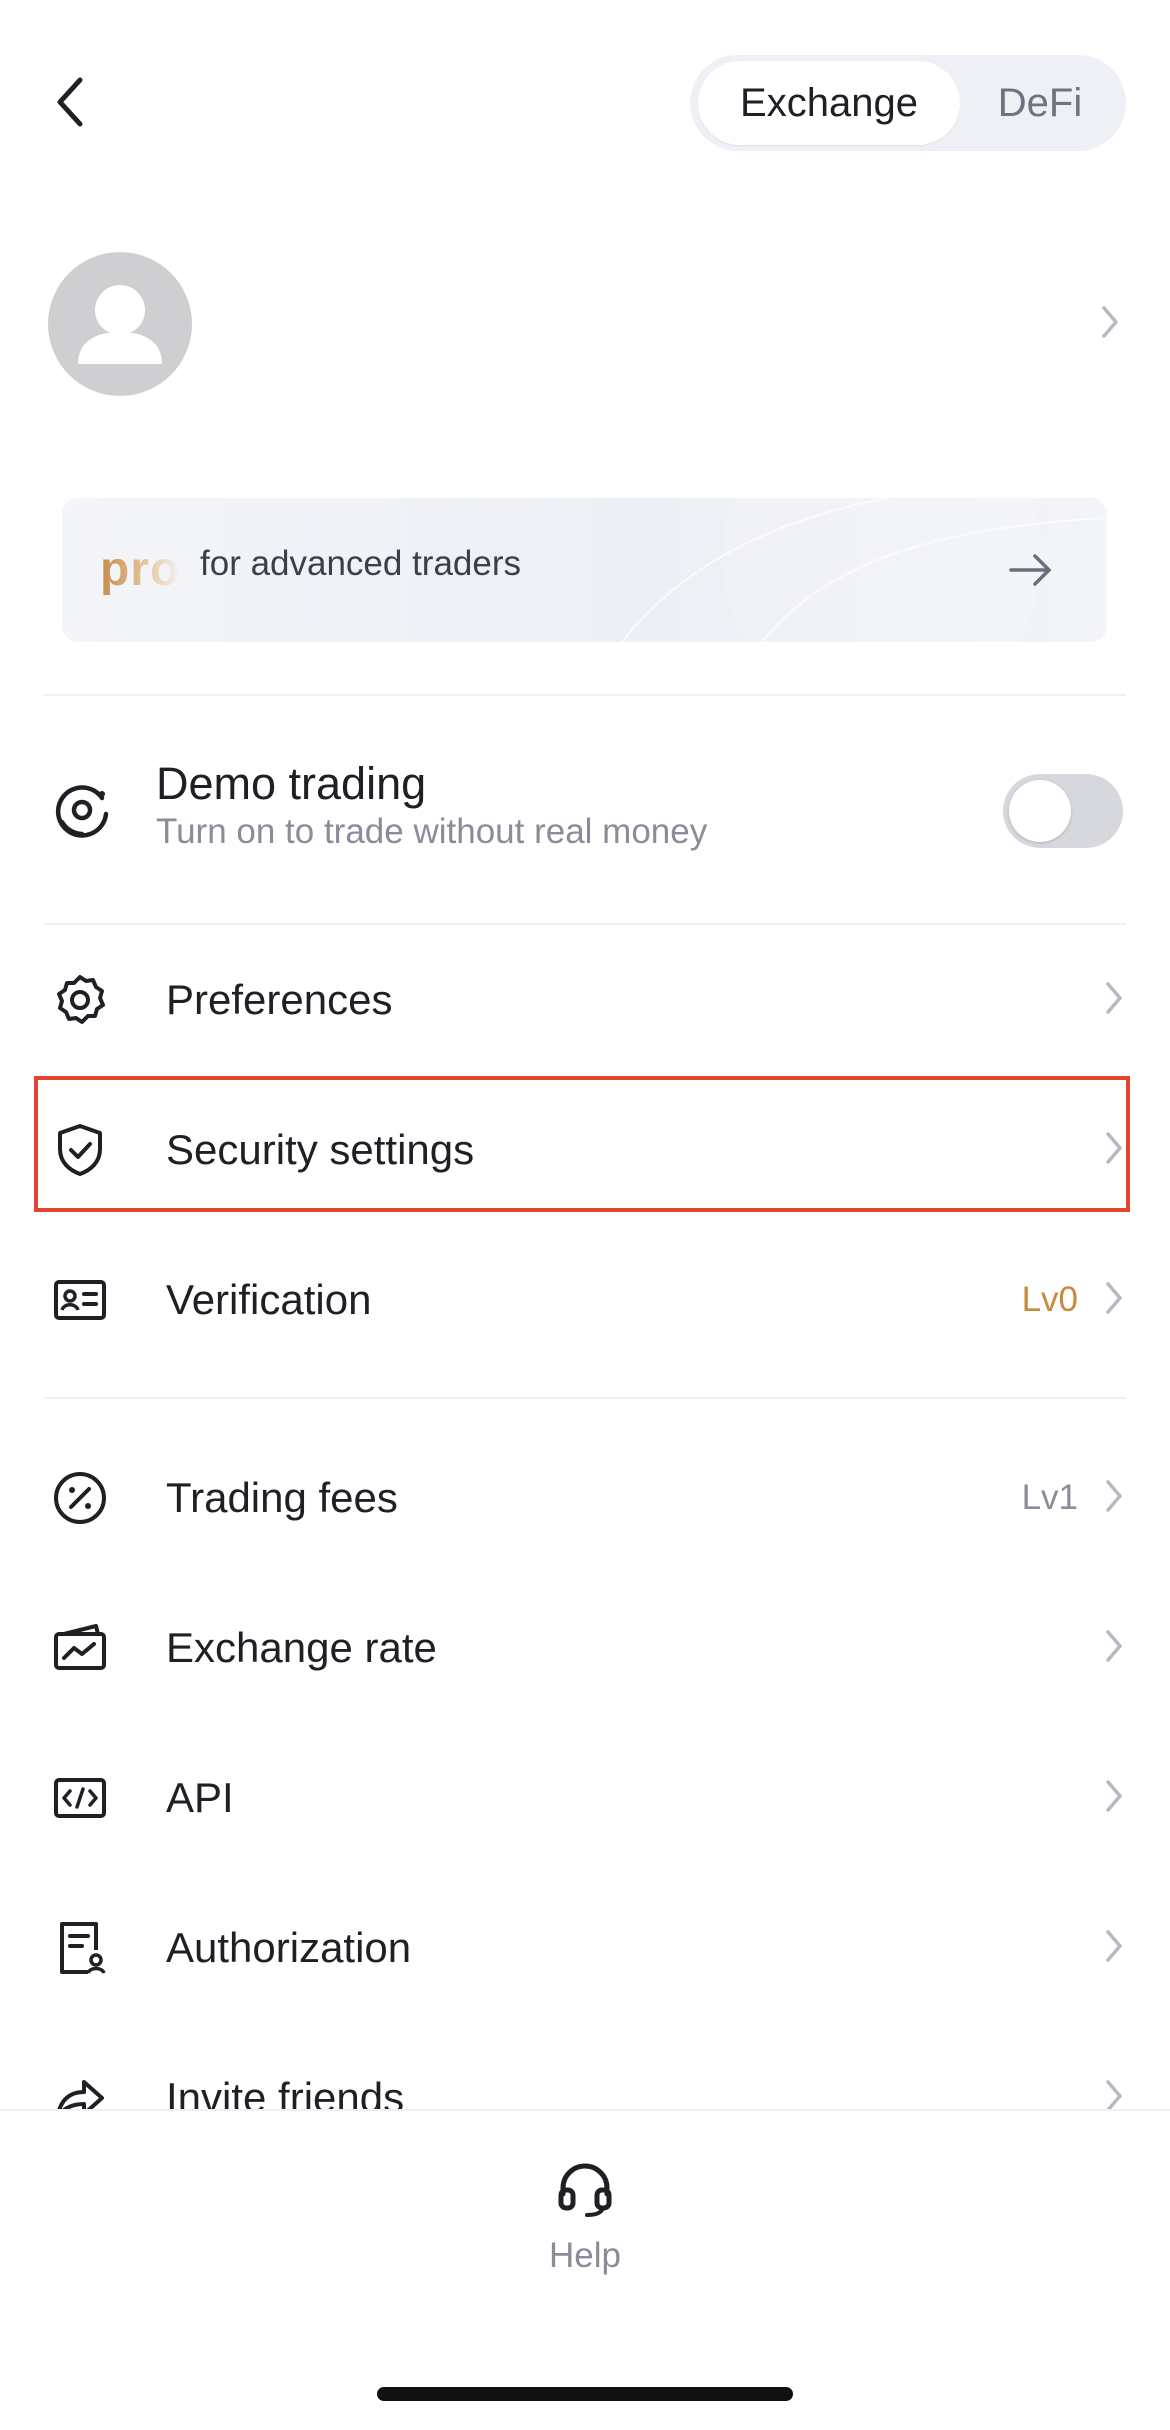 The width and height of the screenshot is (1170, 2430). What do you see at coordinates (585, 2256) in the screenshot?
I see `help-label: Help` at bounding box center [585, 2256].